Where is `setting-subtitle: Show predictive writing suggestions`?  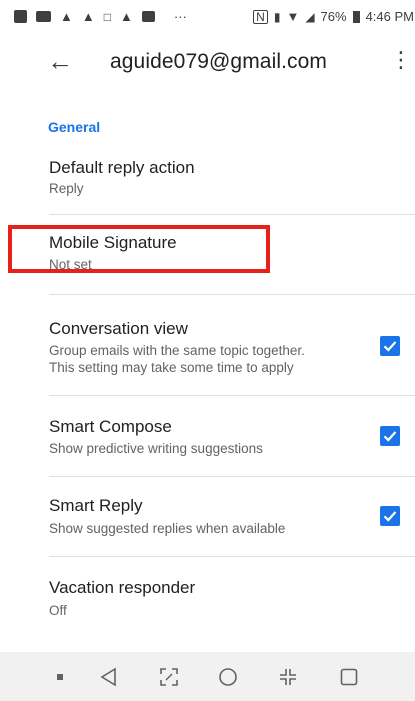
setting-subtitle: Show predictive writing suggestions is located at coordinates (156, 448).